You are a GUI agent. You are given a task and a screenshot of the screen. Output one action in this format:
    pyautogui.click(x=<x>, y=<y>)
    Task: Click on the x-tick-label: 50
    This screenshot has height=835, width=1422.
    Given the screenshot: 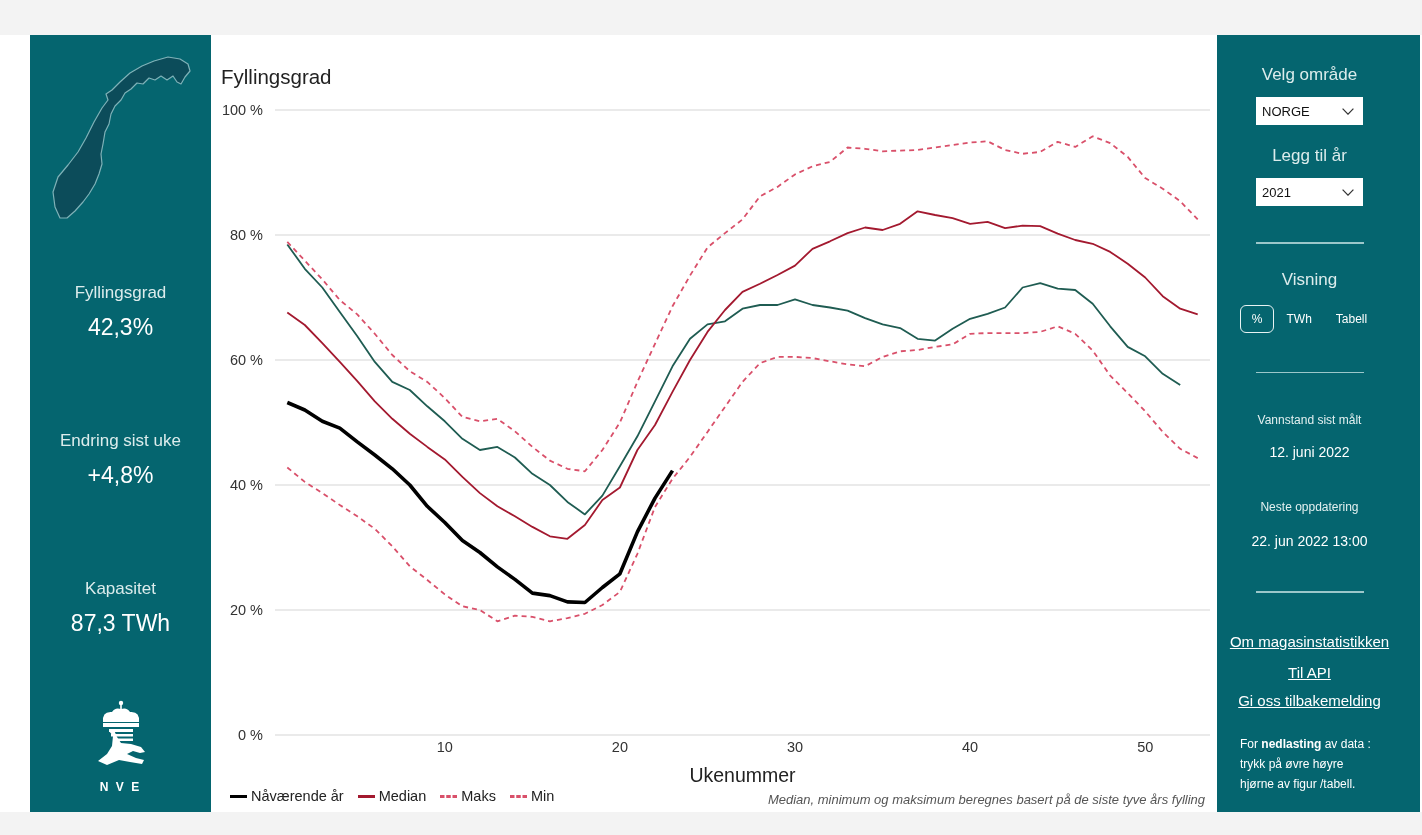 What is the action you would take?
    pyautogui.click(x=1145, y=747)
    